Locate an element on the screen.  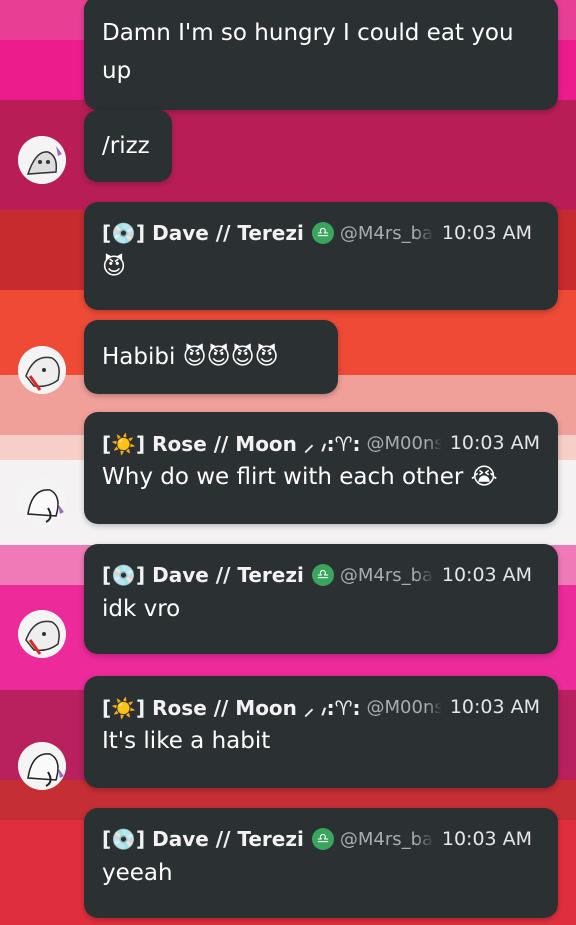
message-text: yeeah is located at coordinates (137, 873).